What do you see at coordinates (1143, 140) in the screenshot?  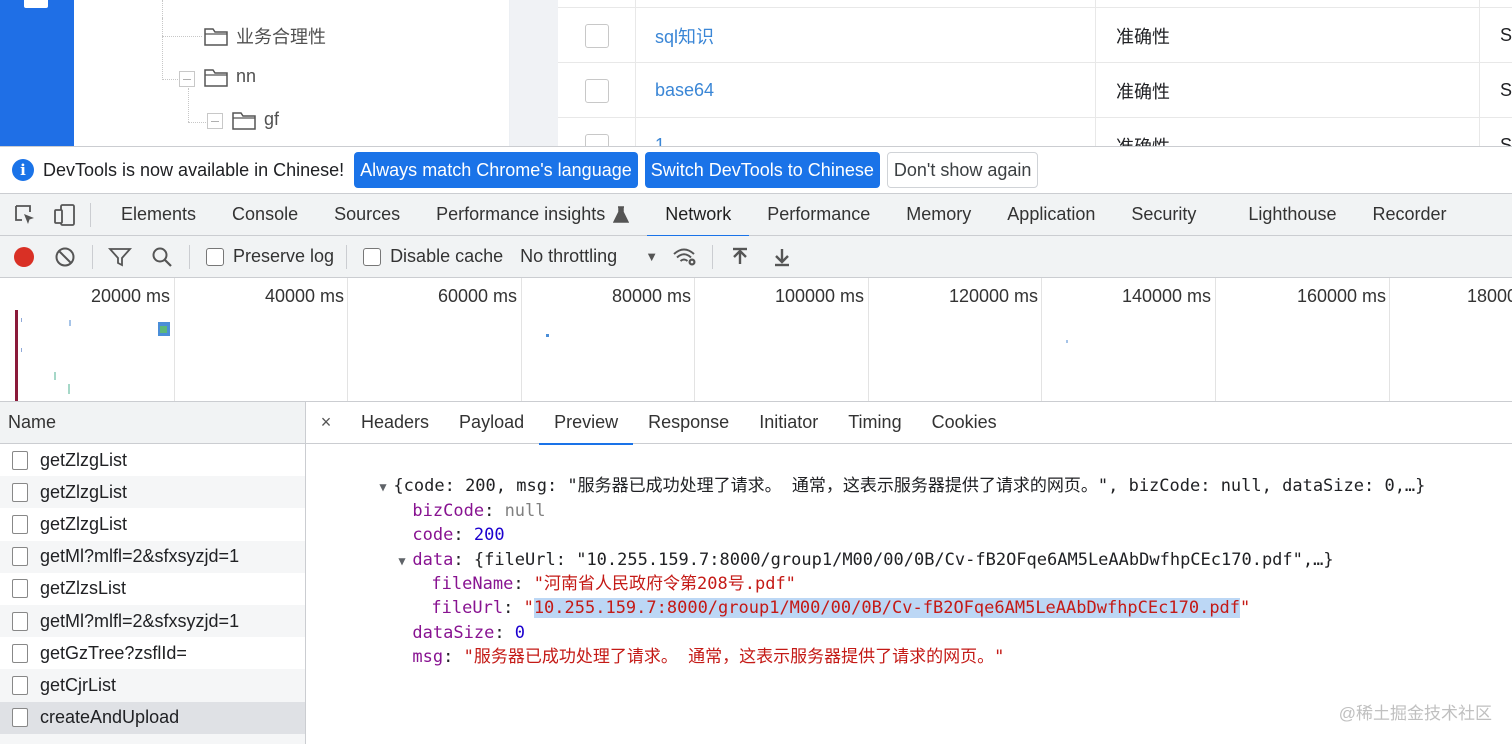 I see `item-type: 准确性` at bounding box center [1143, 140].